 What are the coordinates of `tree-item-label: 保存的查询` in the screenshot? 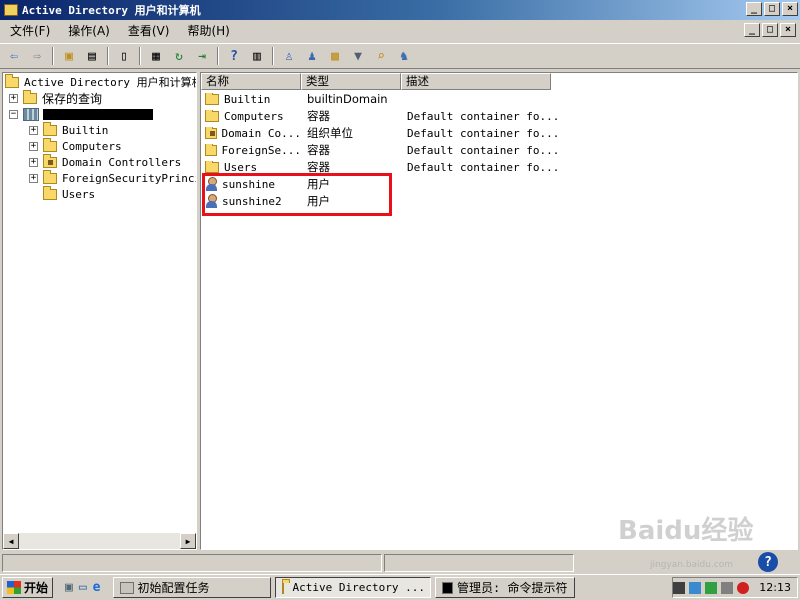 It's located at (72, 98).